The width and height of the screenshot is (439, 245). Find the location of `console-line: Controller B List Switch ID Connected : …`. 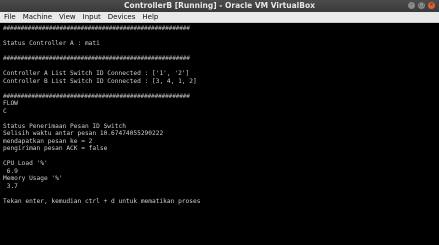

console-line: Controller B List Switch ID Connected : … is located at coordinates (100, 81).